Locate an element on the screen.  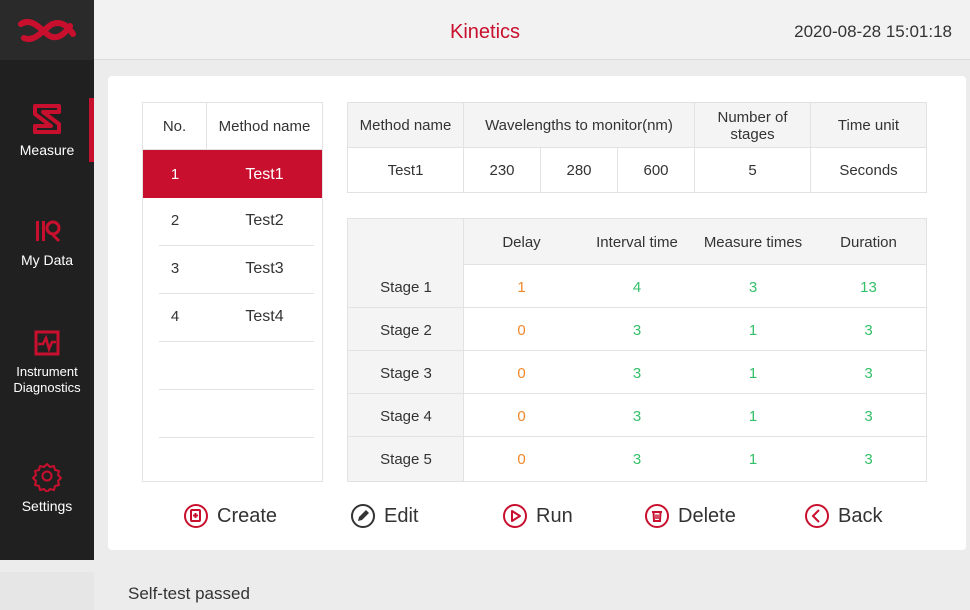
wavelength-value: 280 is located at coordinates (579, 170).